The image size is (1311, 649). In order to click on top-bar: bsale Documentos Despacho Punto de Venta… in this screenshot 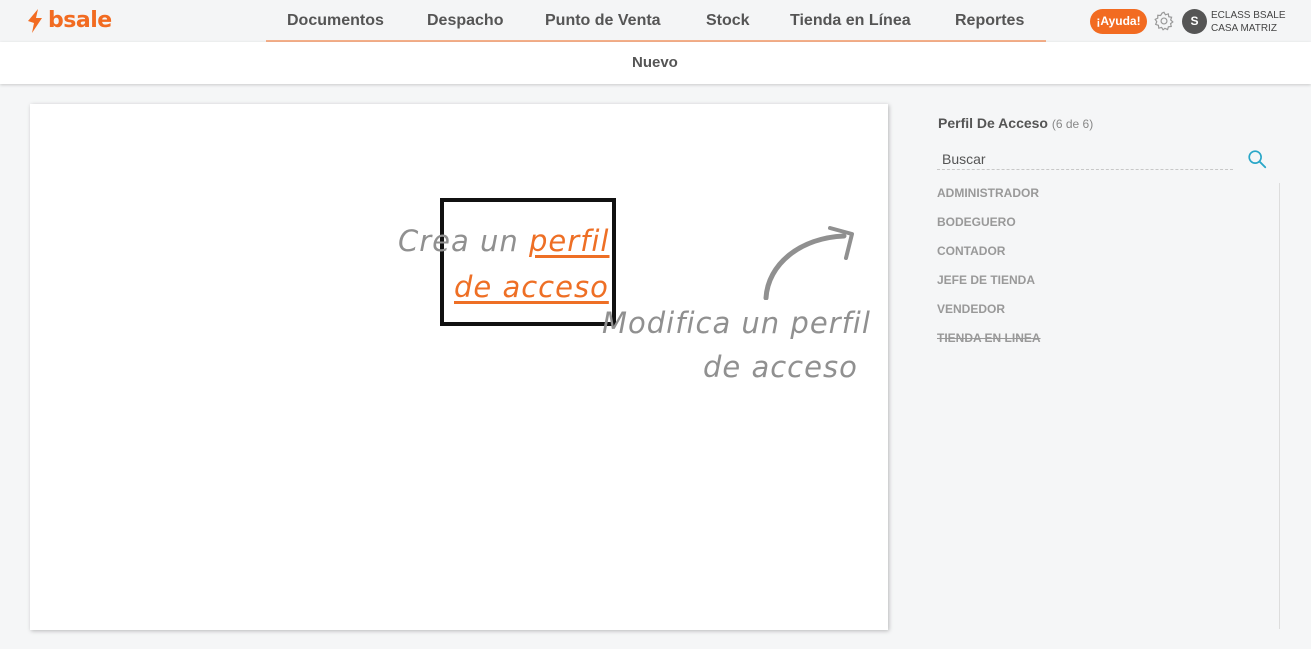, I will do `click(655, 21)`.